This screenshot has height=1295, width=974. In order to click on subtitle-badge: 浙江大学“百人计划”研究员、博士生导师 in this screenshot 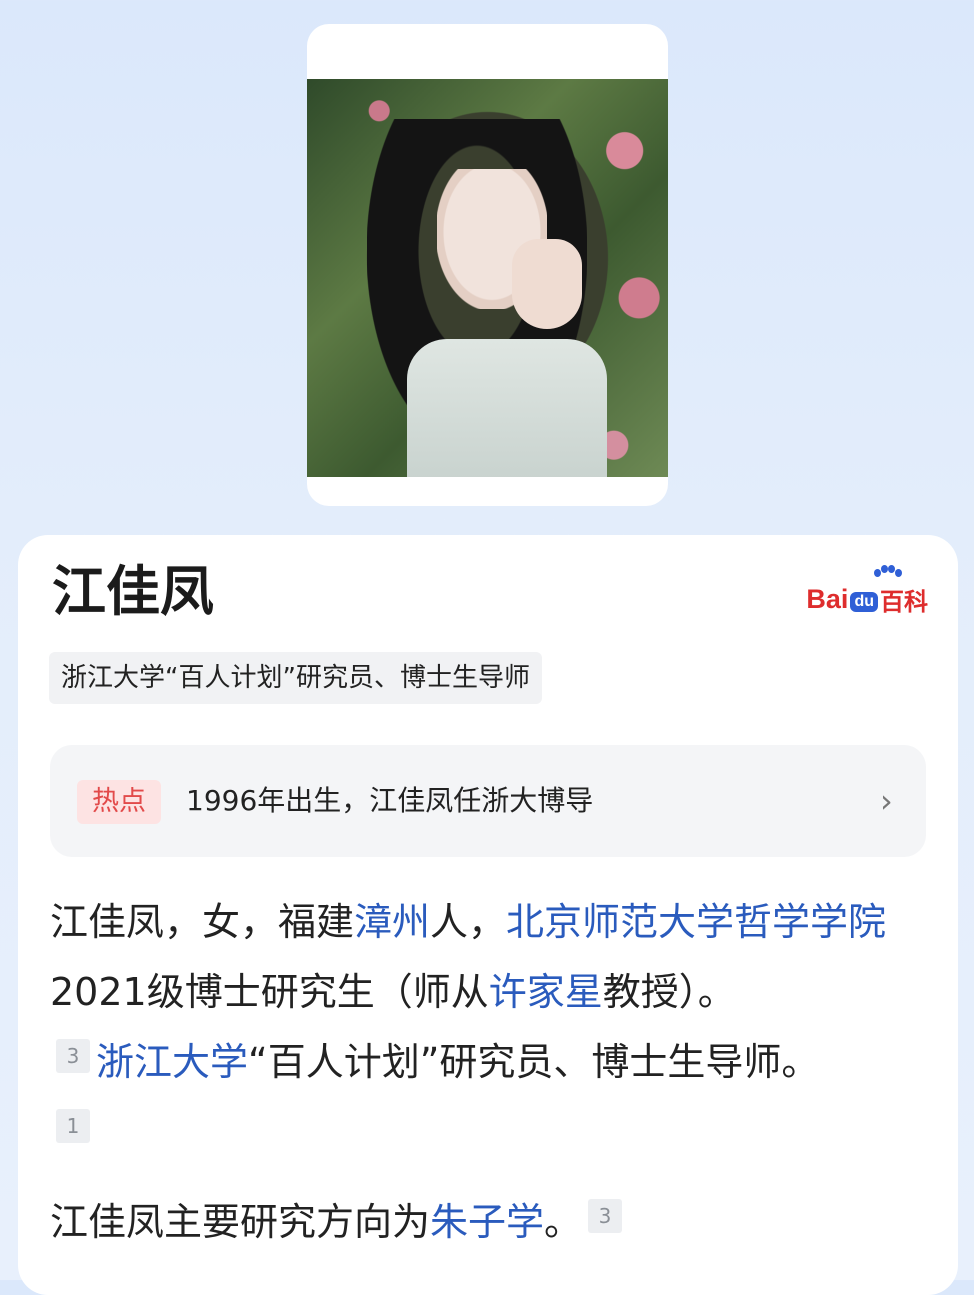, I will do `click(295, 678)`.